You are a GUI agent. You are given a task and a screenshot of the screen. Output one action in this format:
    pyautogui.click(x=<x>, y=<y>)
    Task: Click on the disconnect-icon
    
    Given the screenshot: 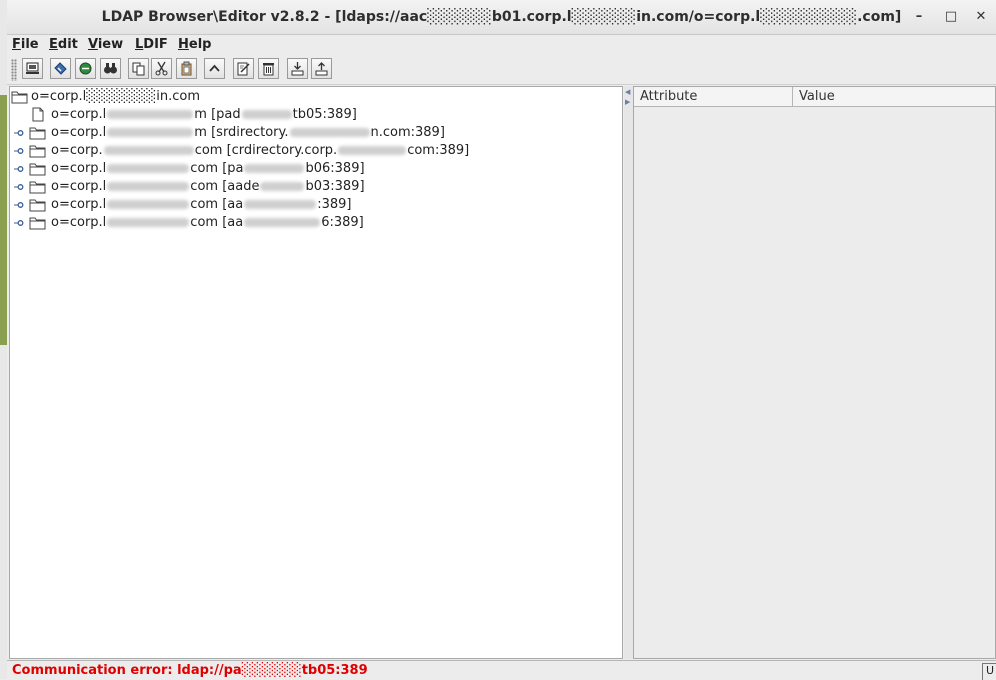 What is the action you would take?
    pyautogui.click(x=85, y=68)
    